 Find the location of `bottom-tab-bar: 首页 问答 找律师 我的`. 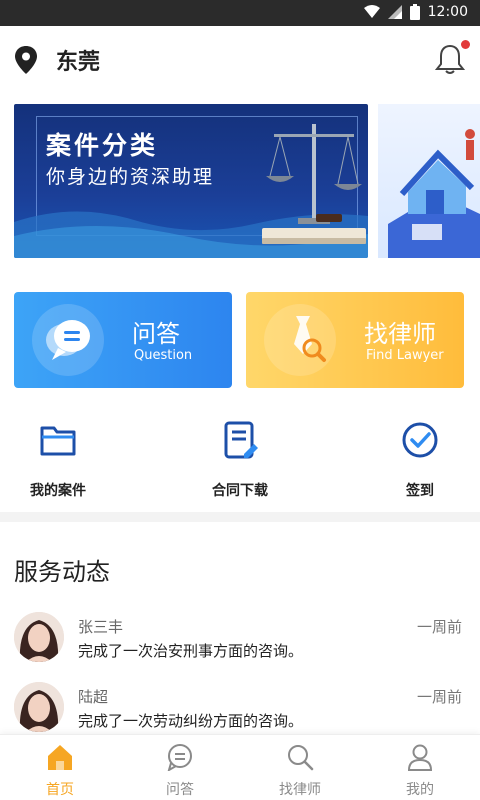

bottom-tab-bar: 首页 问答 找律师 我的 is located at coordinates (240, 767).